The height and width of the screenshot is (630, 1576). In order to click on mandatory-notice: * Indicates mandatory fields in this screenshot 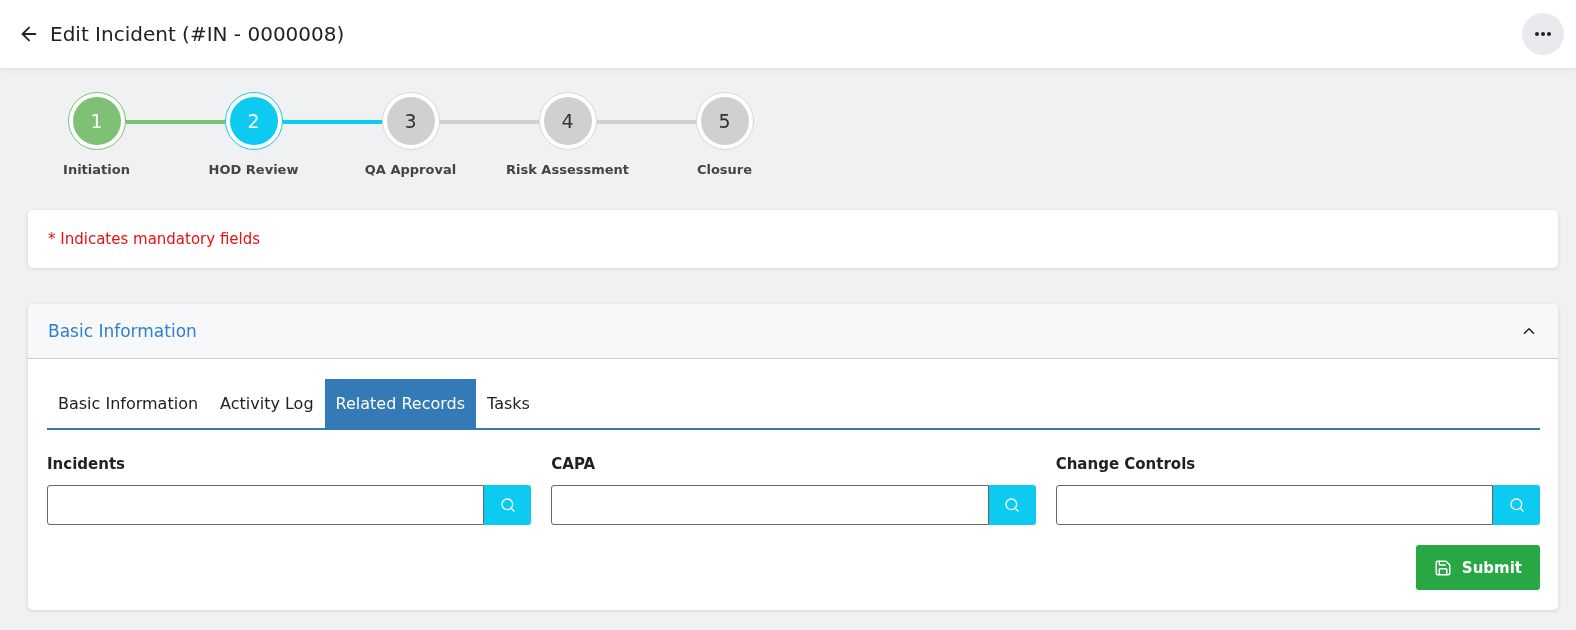, I will do `click(154, 239)`.